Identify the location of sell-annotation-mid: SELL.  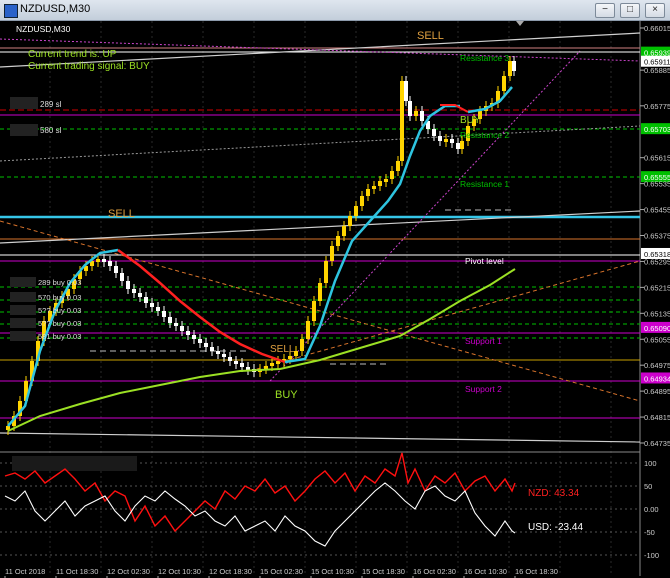
(282, 349).